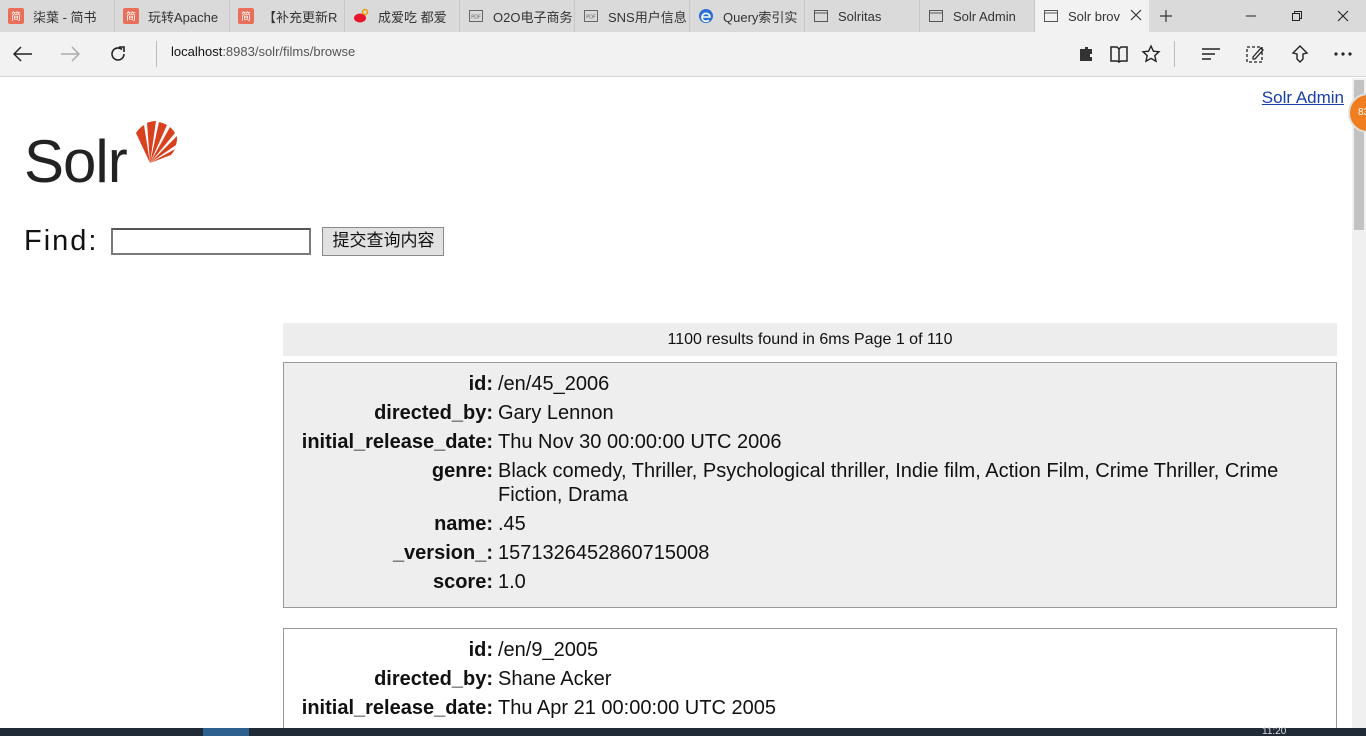 This screenshot has width=1366, height=736. What do you see at coordinates (512, 582) in the screenshot?
I see `field-value: 1.0` at bounding box center [512, 582].